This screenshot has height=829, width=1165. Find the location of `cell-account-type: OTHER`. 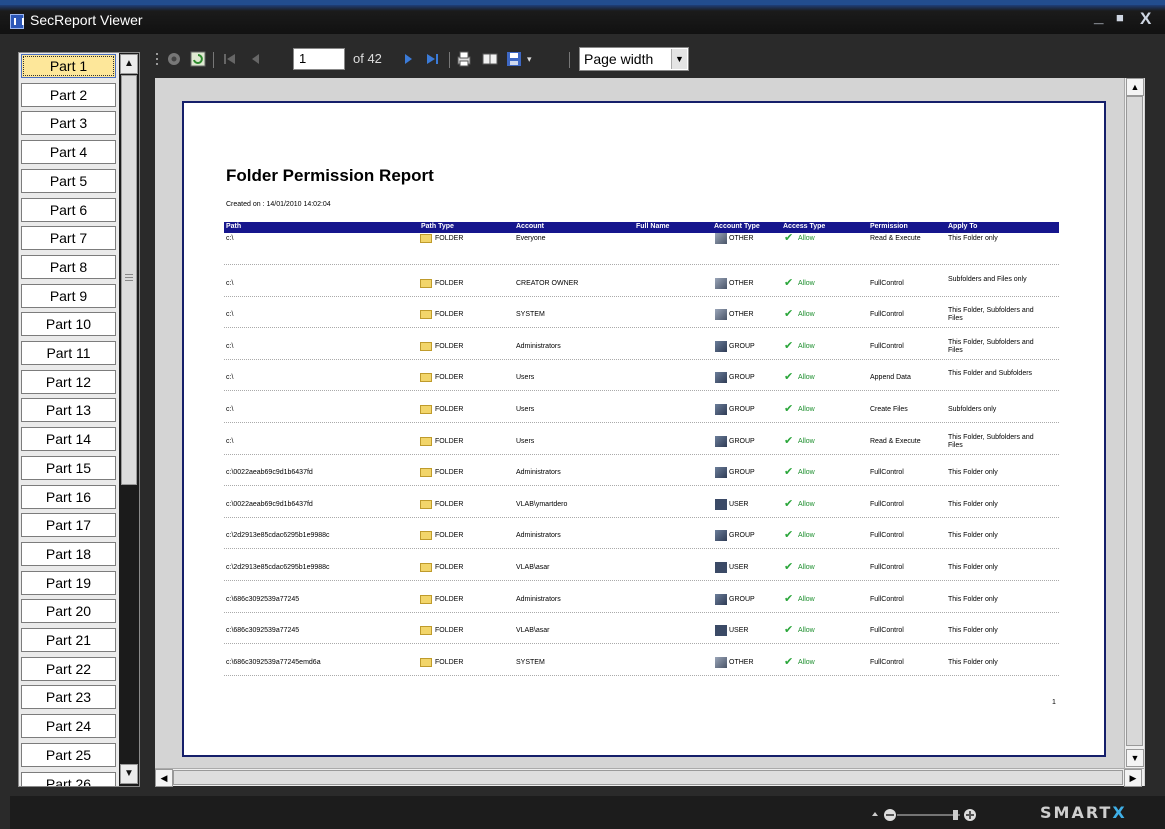

cell-account-type: OTHER is located at coordinates (741, 662).